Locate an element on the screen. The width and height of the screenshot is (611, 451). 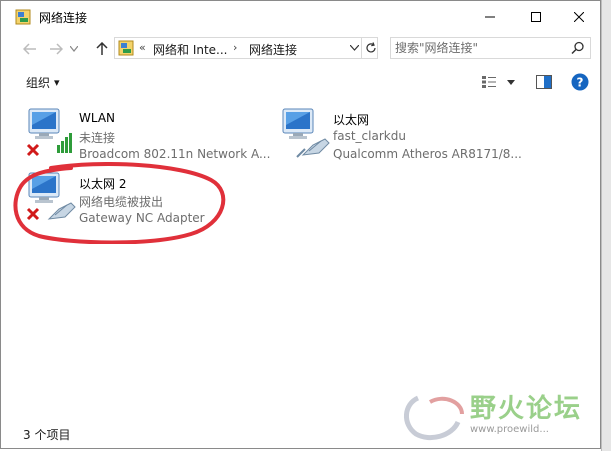
wireless-adapter-icon is located at coordinates (49, 132).